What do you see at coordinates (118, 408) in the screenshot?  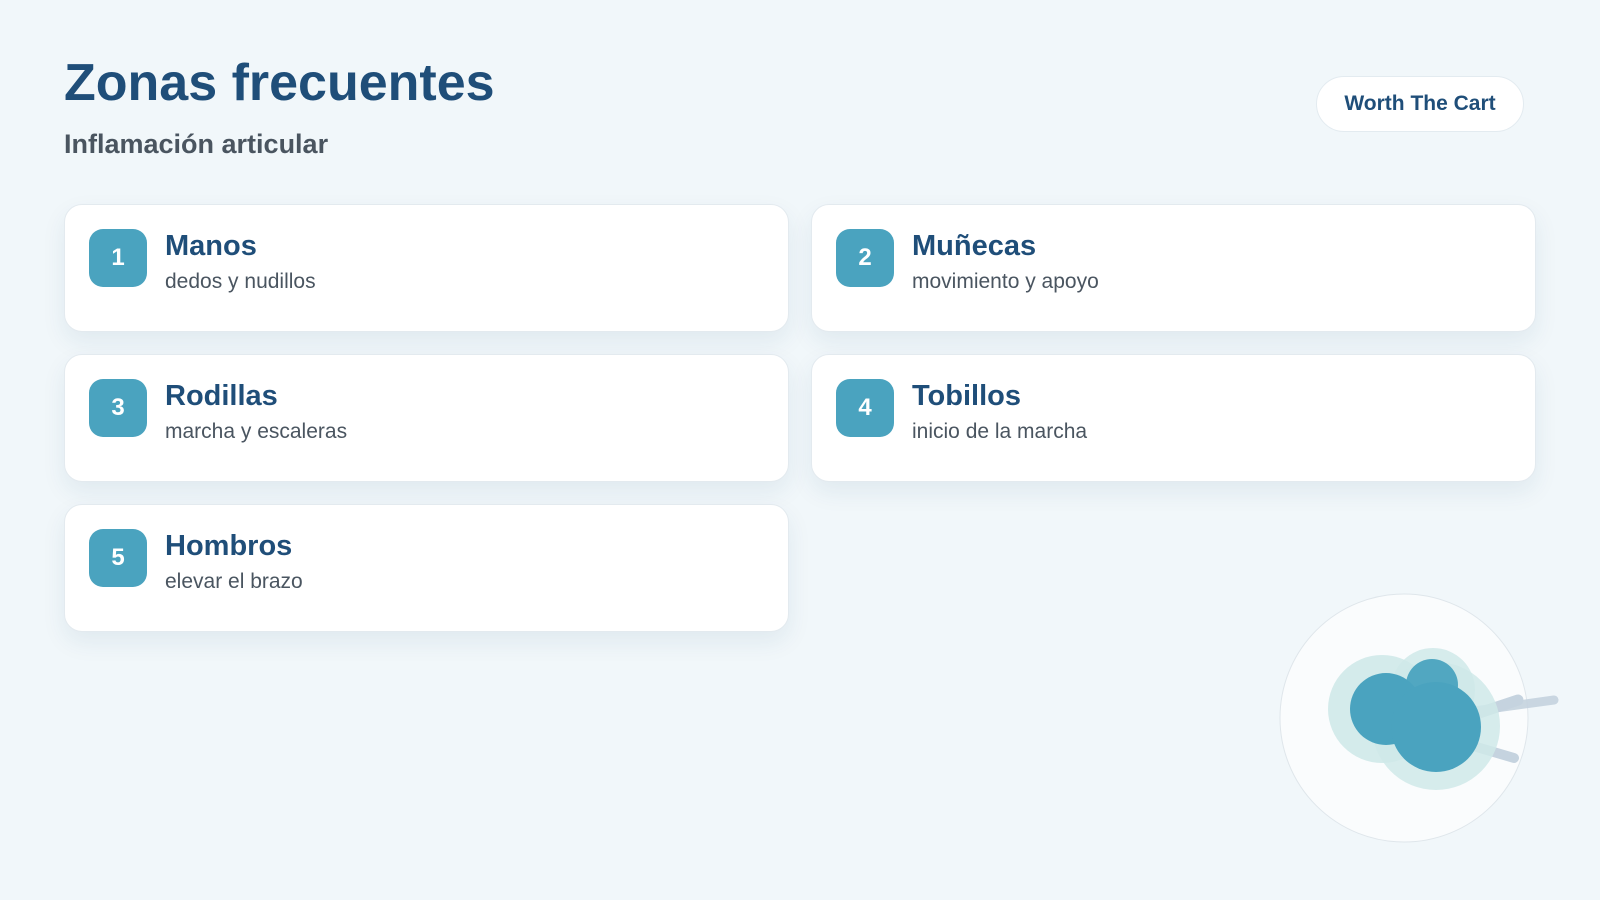 I see `zone-number-badge: 3` at bounding box center [118, 408].